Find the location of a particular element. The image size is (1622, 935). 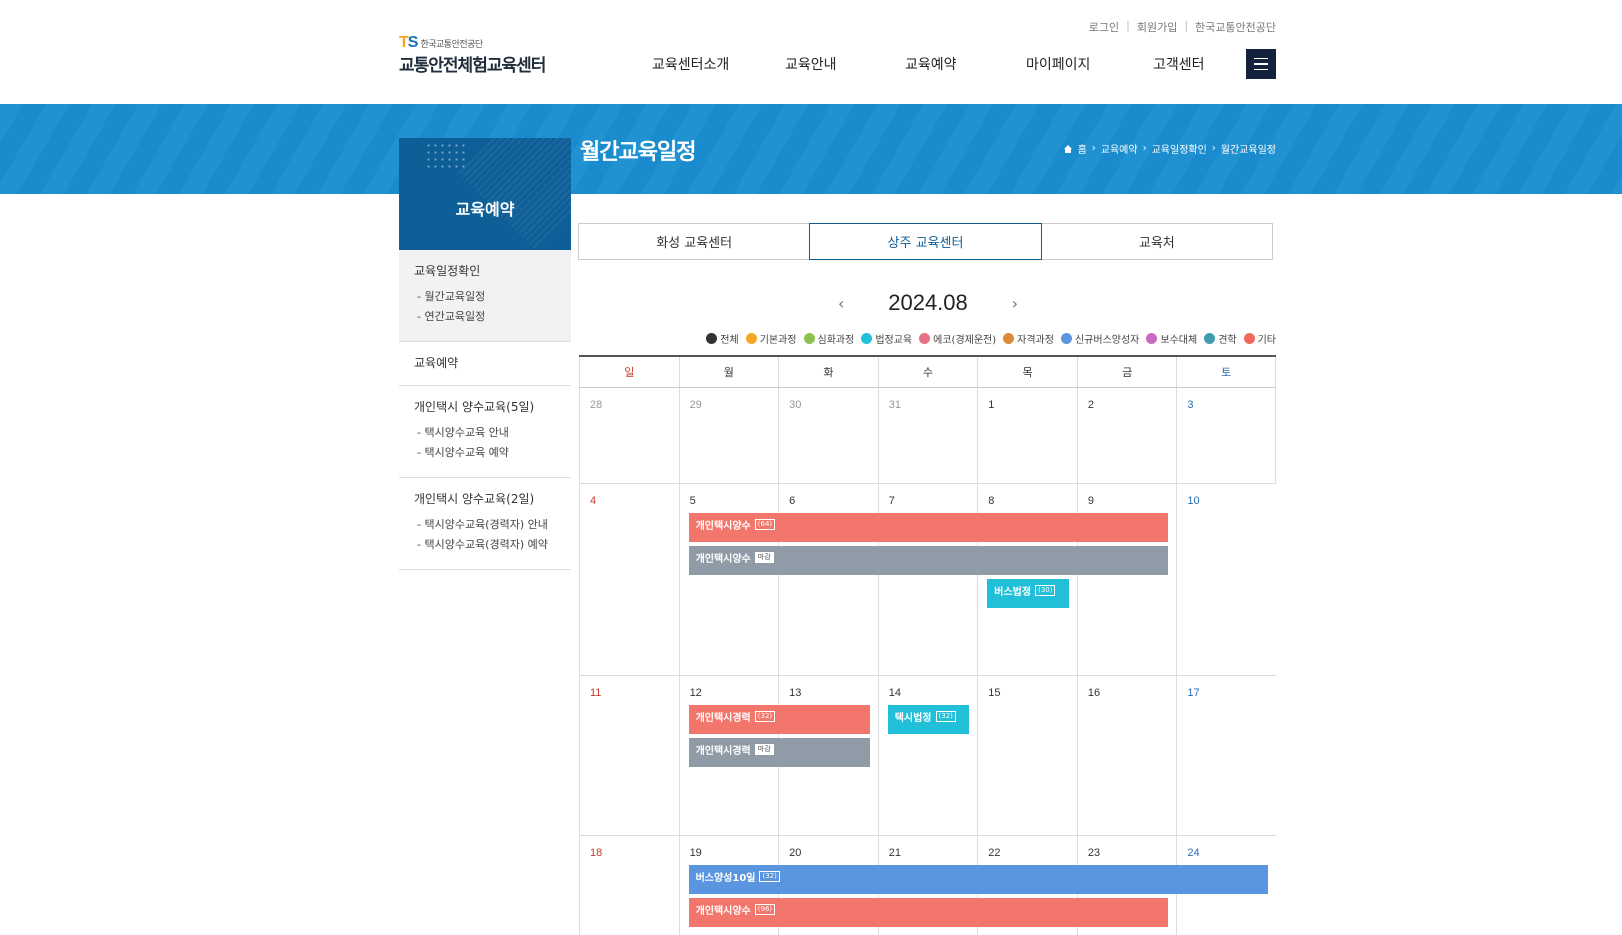

legend-label: 자격과정 is located at coordinates (1035, 340).